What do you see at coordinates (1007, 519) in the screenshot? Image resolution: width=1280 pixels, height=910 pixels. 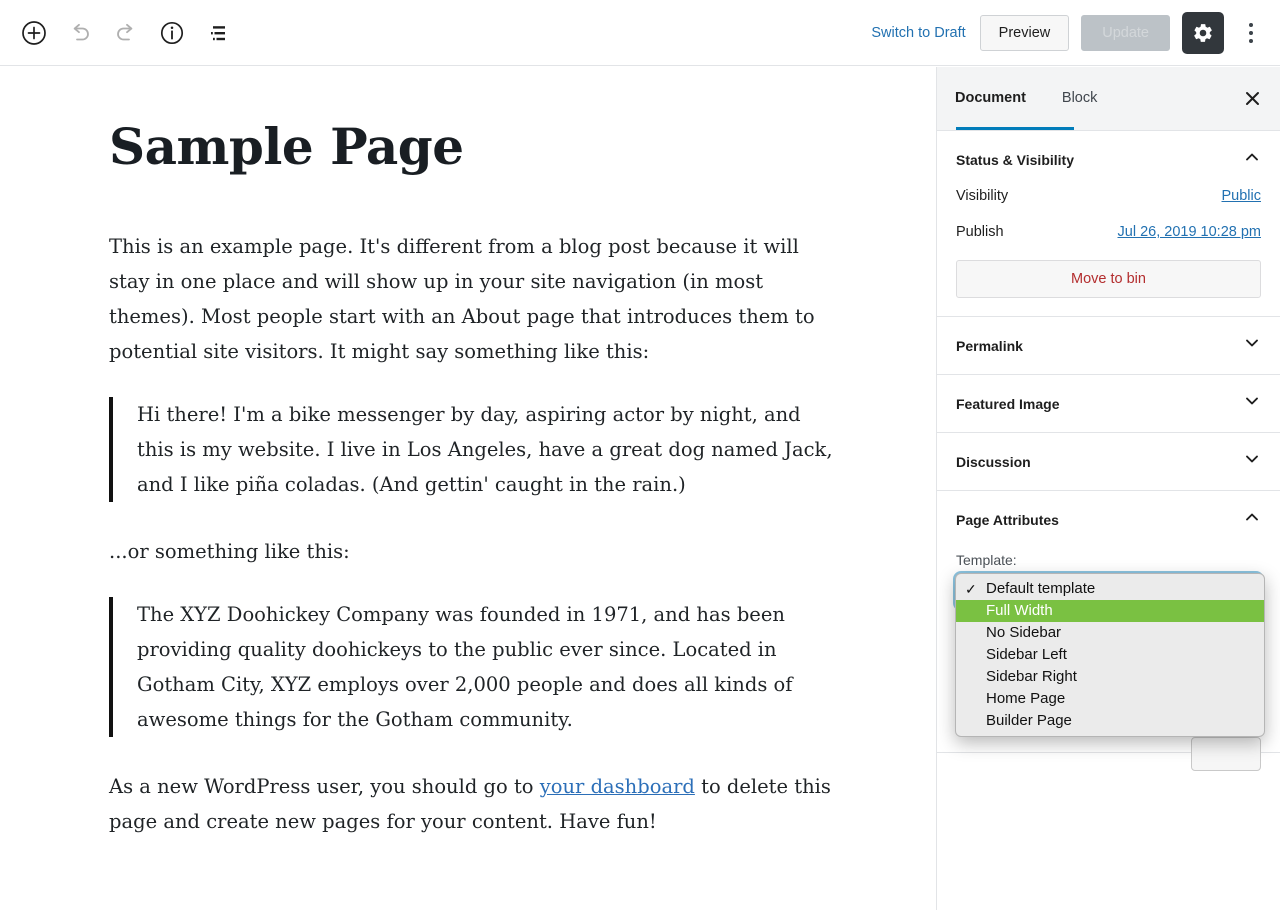 I see `panel-title: Page Attributes` at bounding box center [1007, 519].